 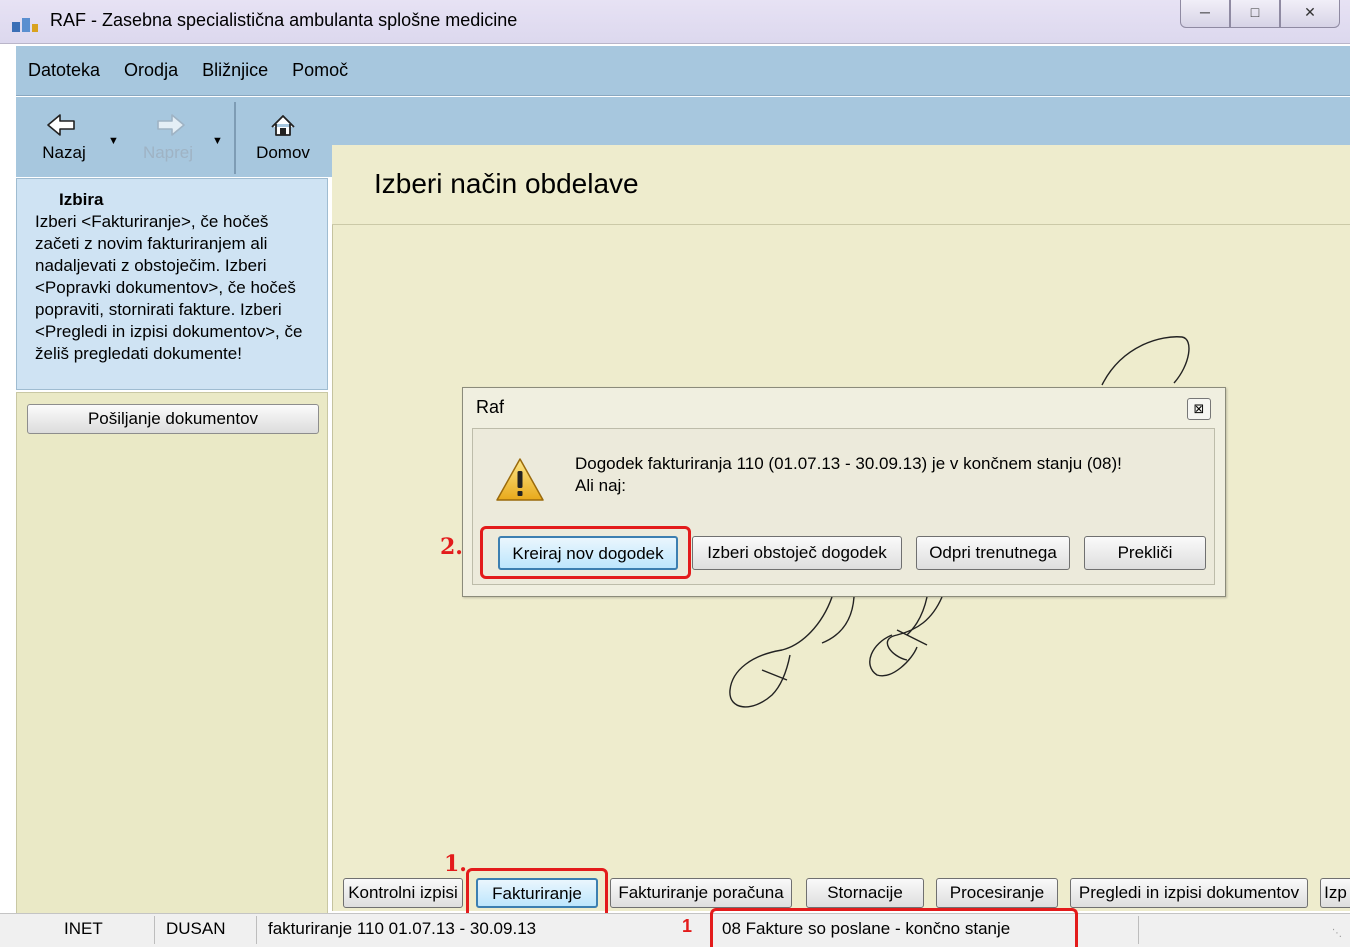 What do you see at coordinates (683, 71) in the screenshot?
I see `menu-bar: Datoteka Orodja Bližnjice Pomoč` at bounding box center [683, 71].